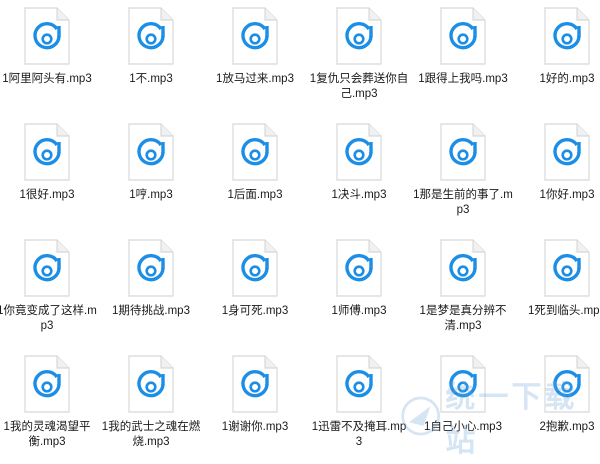 Image resolution: width=600 pixels, height=464 pixels. I want to click on file-item: 1迅雷不及掩耳.mp3, so click(359, 406).